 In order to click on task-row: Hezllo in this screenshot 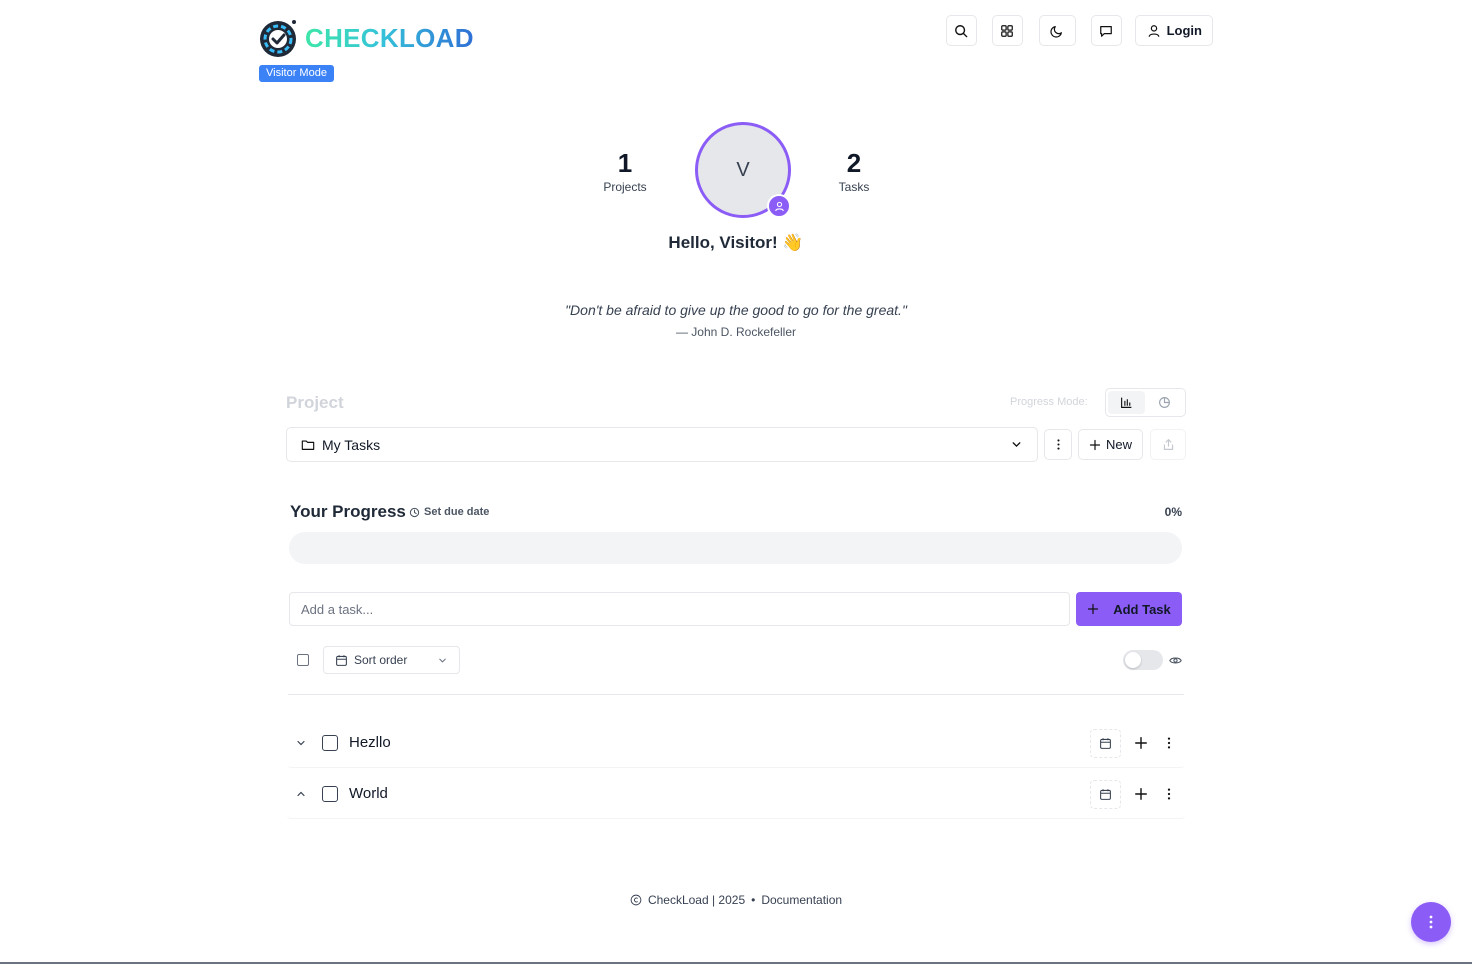, I will do `click(736, 744)`.